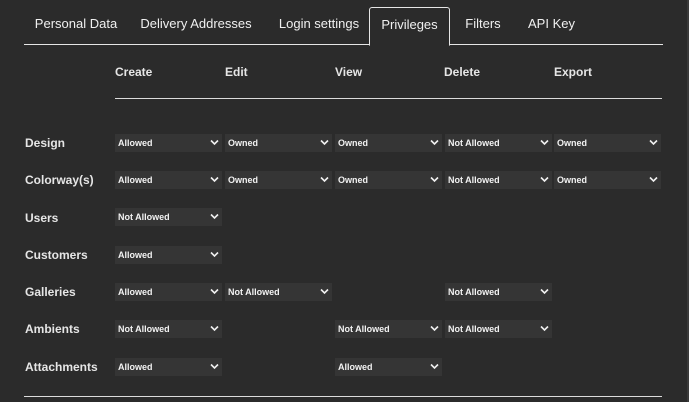 This screenshot has height=402, width=689. What do you see at coordinates (409, 26) in the screenshot?
I see `tab-privileges: Privileges` at bounding box center [409, 26].